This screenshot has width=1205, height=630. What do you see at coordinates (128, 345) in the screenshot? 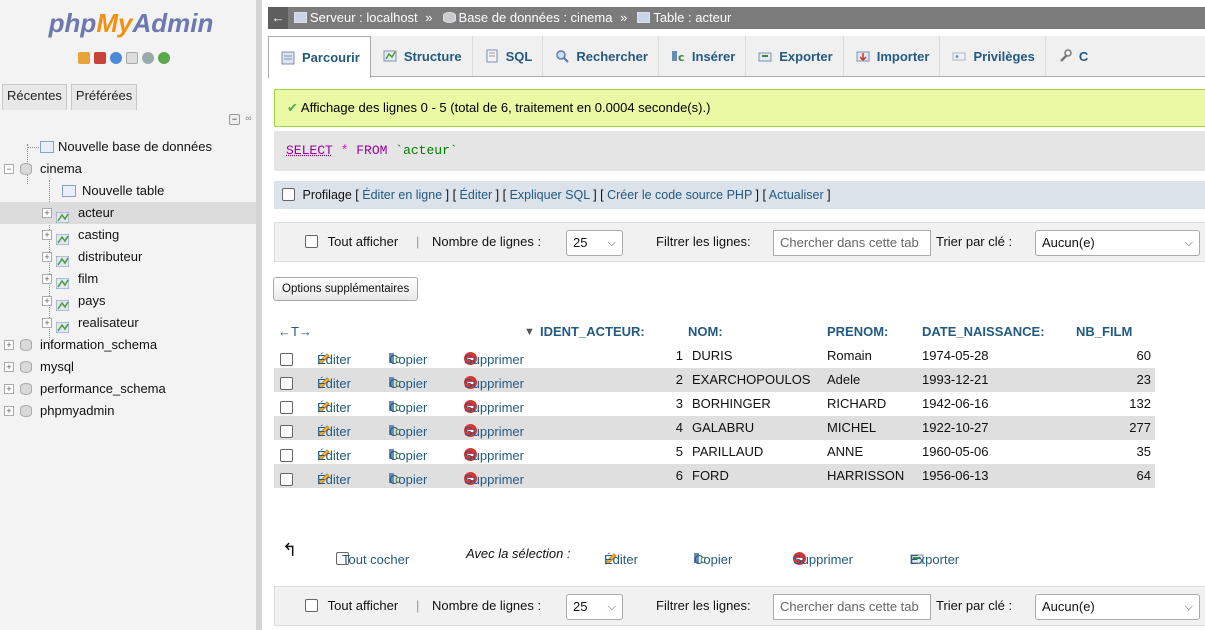
I see `tree-item-information-schema: + information_schema` at bounding box center [128, 345].